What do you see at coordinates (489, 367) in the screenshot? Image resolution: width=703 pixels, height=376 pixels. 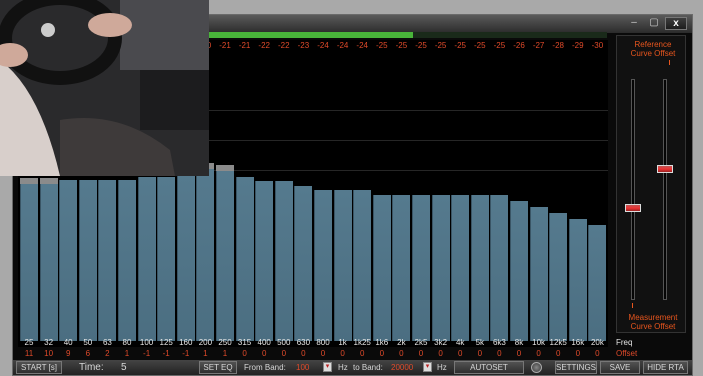 I see `autoset-button: AUTOSET` at bounding box center [489, 367].